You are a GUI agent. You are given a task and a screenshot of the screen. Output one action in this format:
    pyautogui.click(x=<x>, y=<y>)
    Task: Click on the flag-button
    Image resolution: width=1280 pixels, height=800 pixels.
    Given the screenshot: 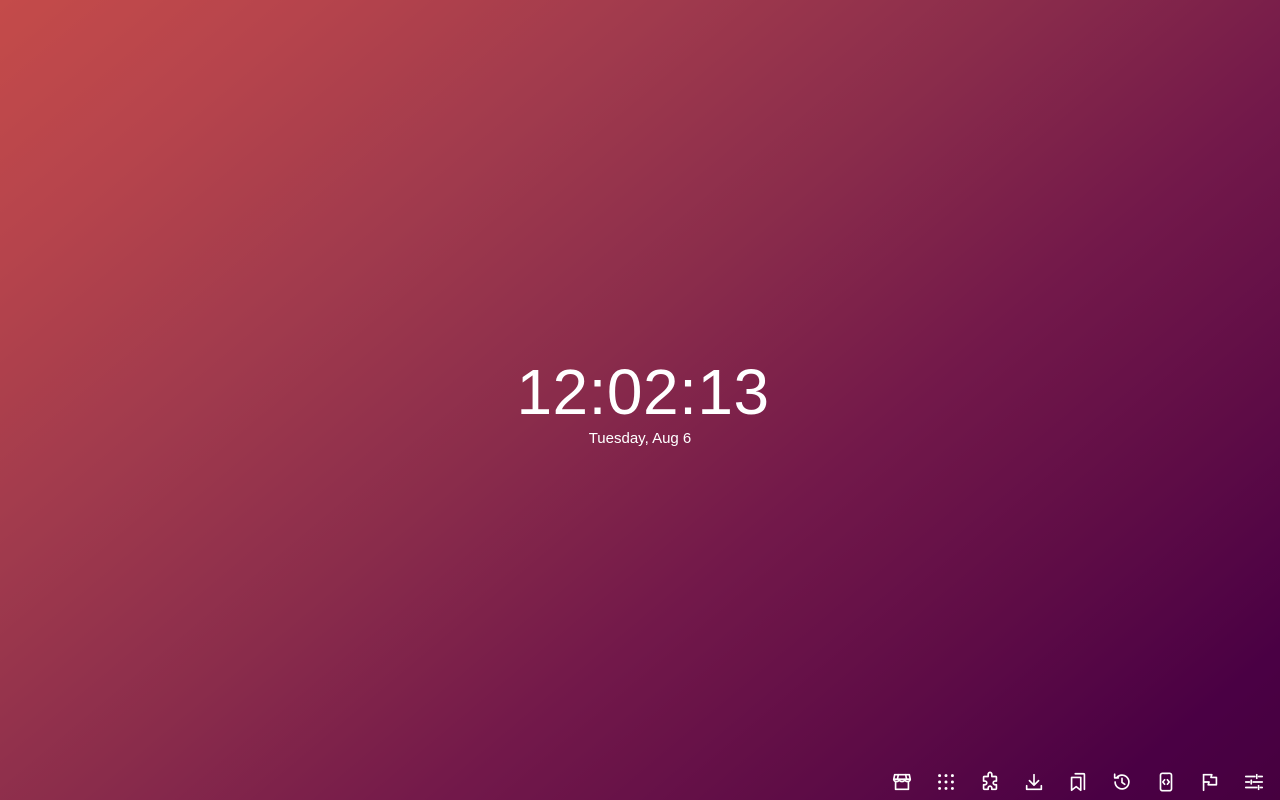 What is the action you would take?
    pyautogui.click(x=1210, y=782)
    